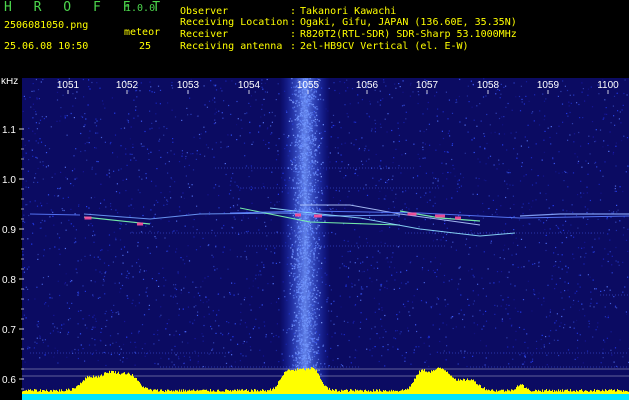 This screenshot has width=629, height=400. Describe the element at coordinates (408, 22) in the screenshot. I see `info-value-location: Ogaki, Gifu, JAPAN (136.60E, 35.35N)` at that location.